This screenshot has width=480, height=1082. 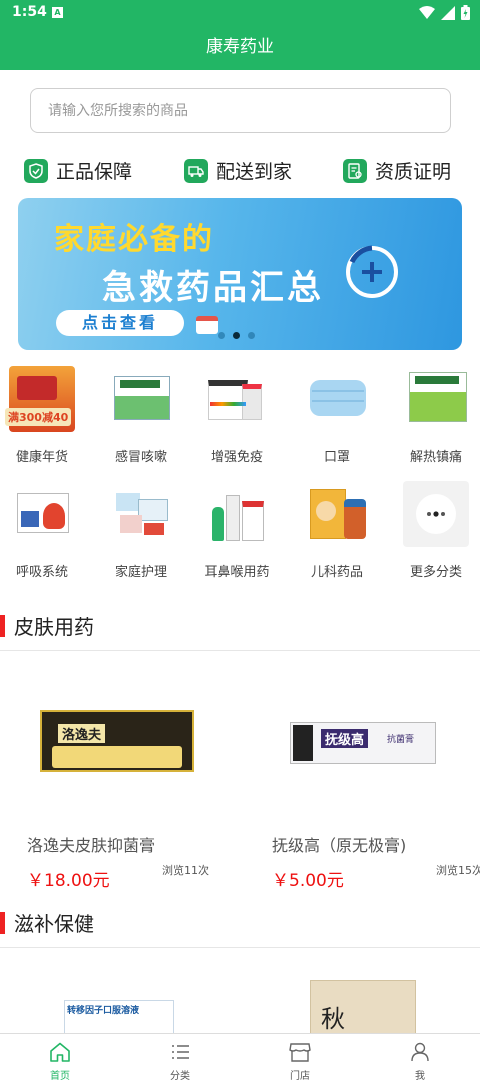 What do you see at coordinates (38, 417) in the screenshot?
I see `promo-tag: 满300减40` at bounding box center [38, 417].